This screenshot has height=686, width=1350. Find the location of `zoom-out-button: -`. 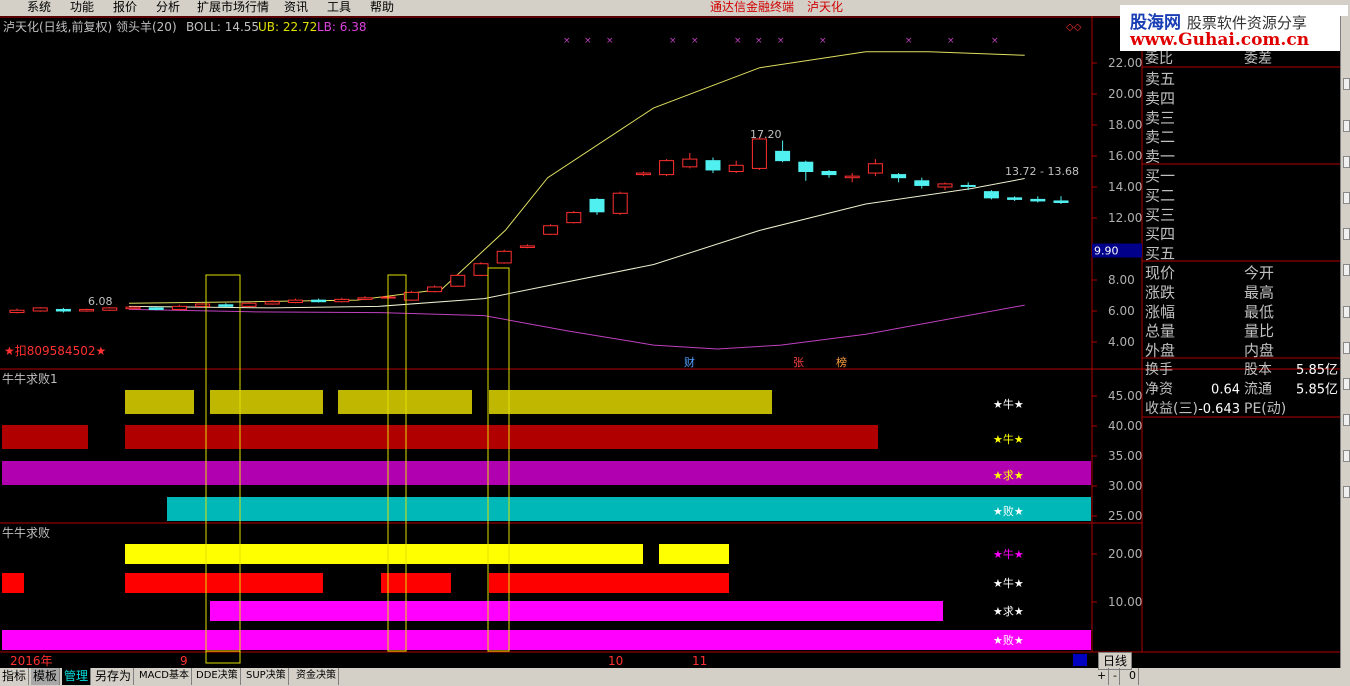

zoom-out-button: - is located at coordinates (1115, 676).